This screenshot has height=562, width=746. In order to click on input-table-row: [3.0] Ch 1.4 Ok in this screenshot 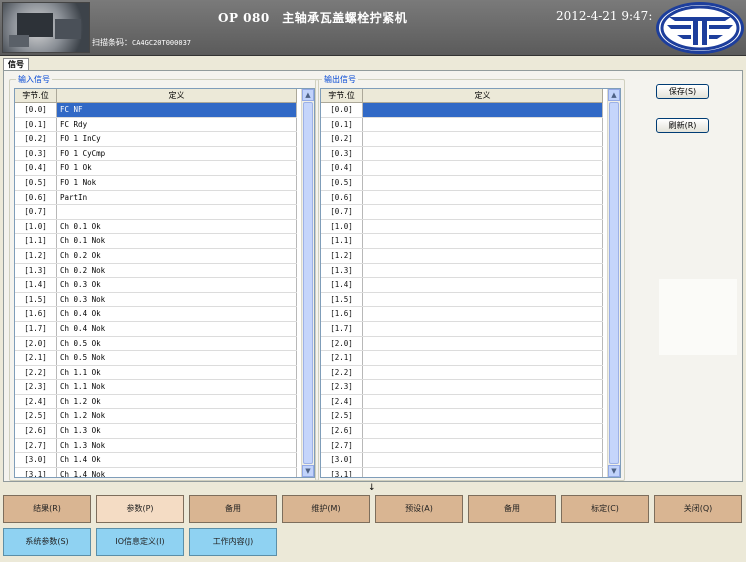, I will do `click(156, 460)`.